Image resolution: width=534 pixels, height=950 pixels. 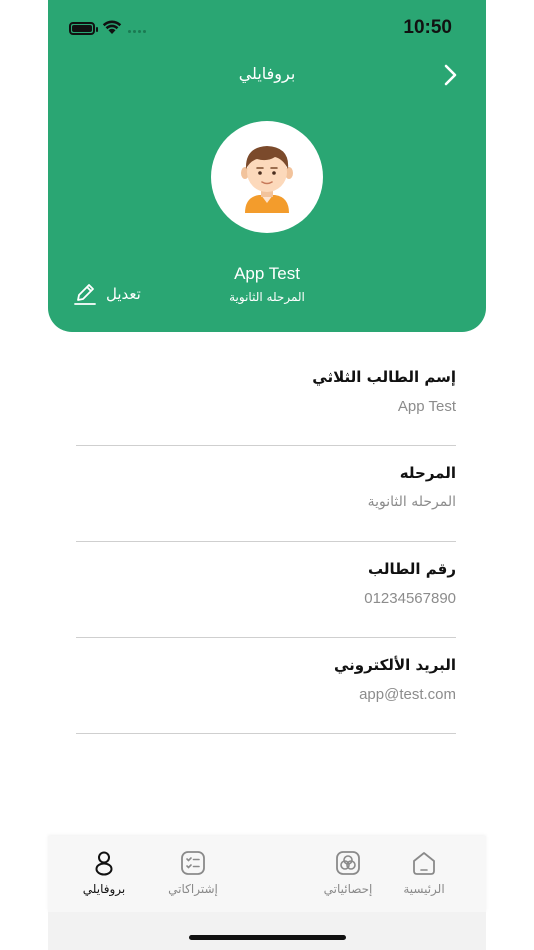 What do you see at coordinates (193, 863) in the screenshot?
I see `checklist-icon` at bounding box center [193, 863].